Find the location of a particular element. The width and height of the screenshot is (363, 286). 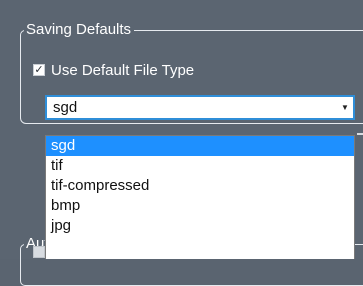

use-default-file-type-row: ✓ Use Default File Type is located at coordinates (113, 70).